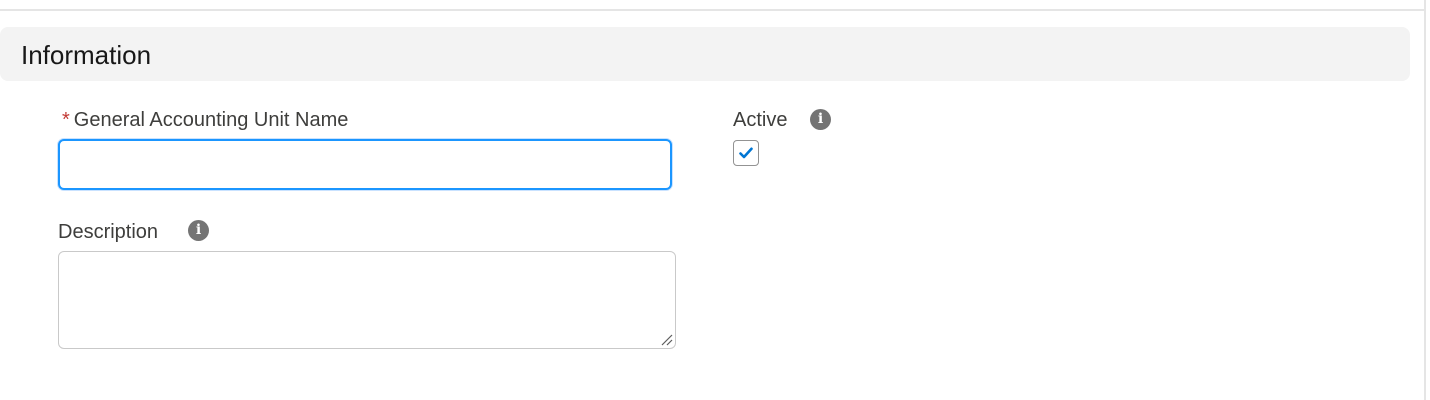 Image resolution: width=1430 pixels, height=400 pixels. Describe the element at coordinates (108, 232) in the screenshot. I see `description-label: Description` at that location.